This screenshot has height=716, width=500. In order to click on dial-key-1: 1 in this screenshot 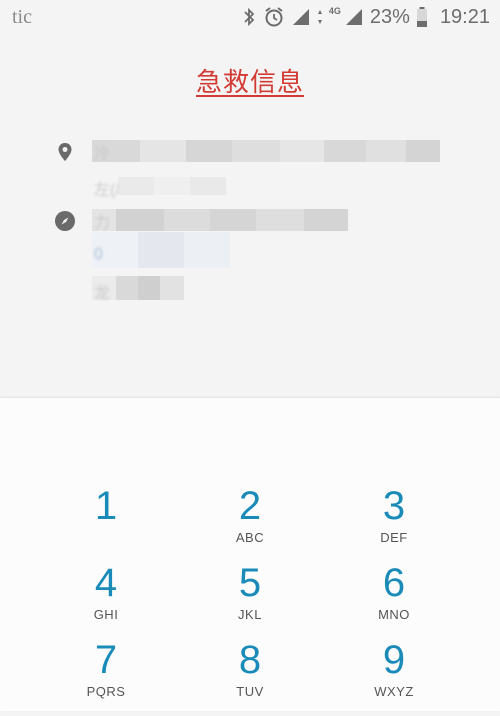, I will do `click(106, 523)`.